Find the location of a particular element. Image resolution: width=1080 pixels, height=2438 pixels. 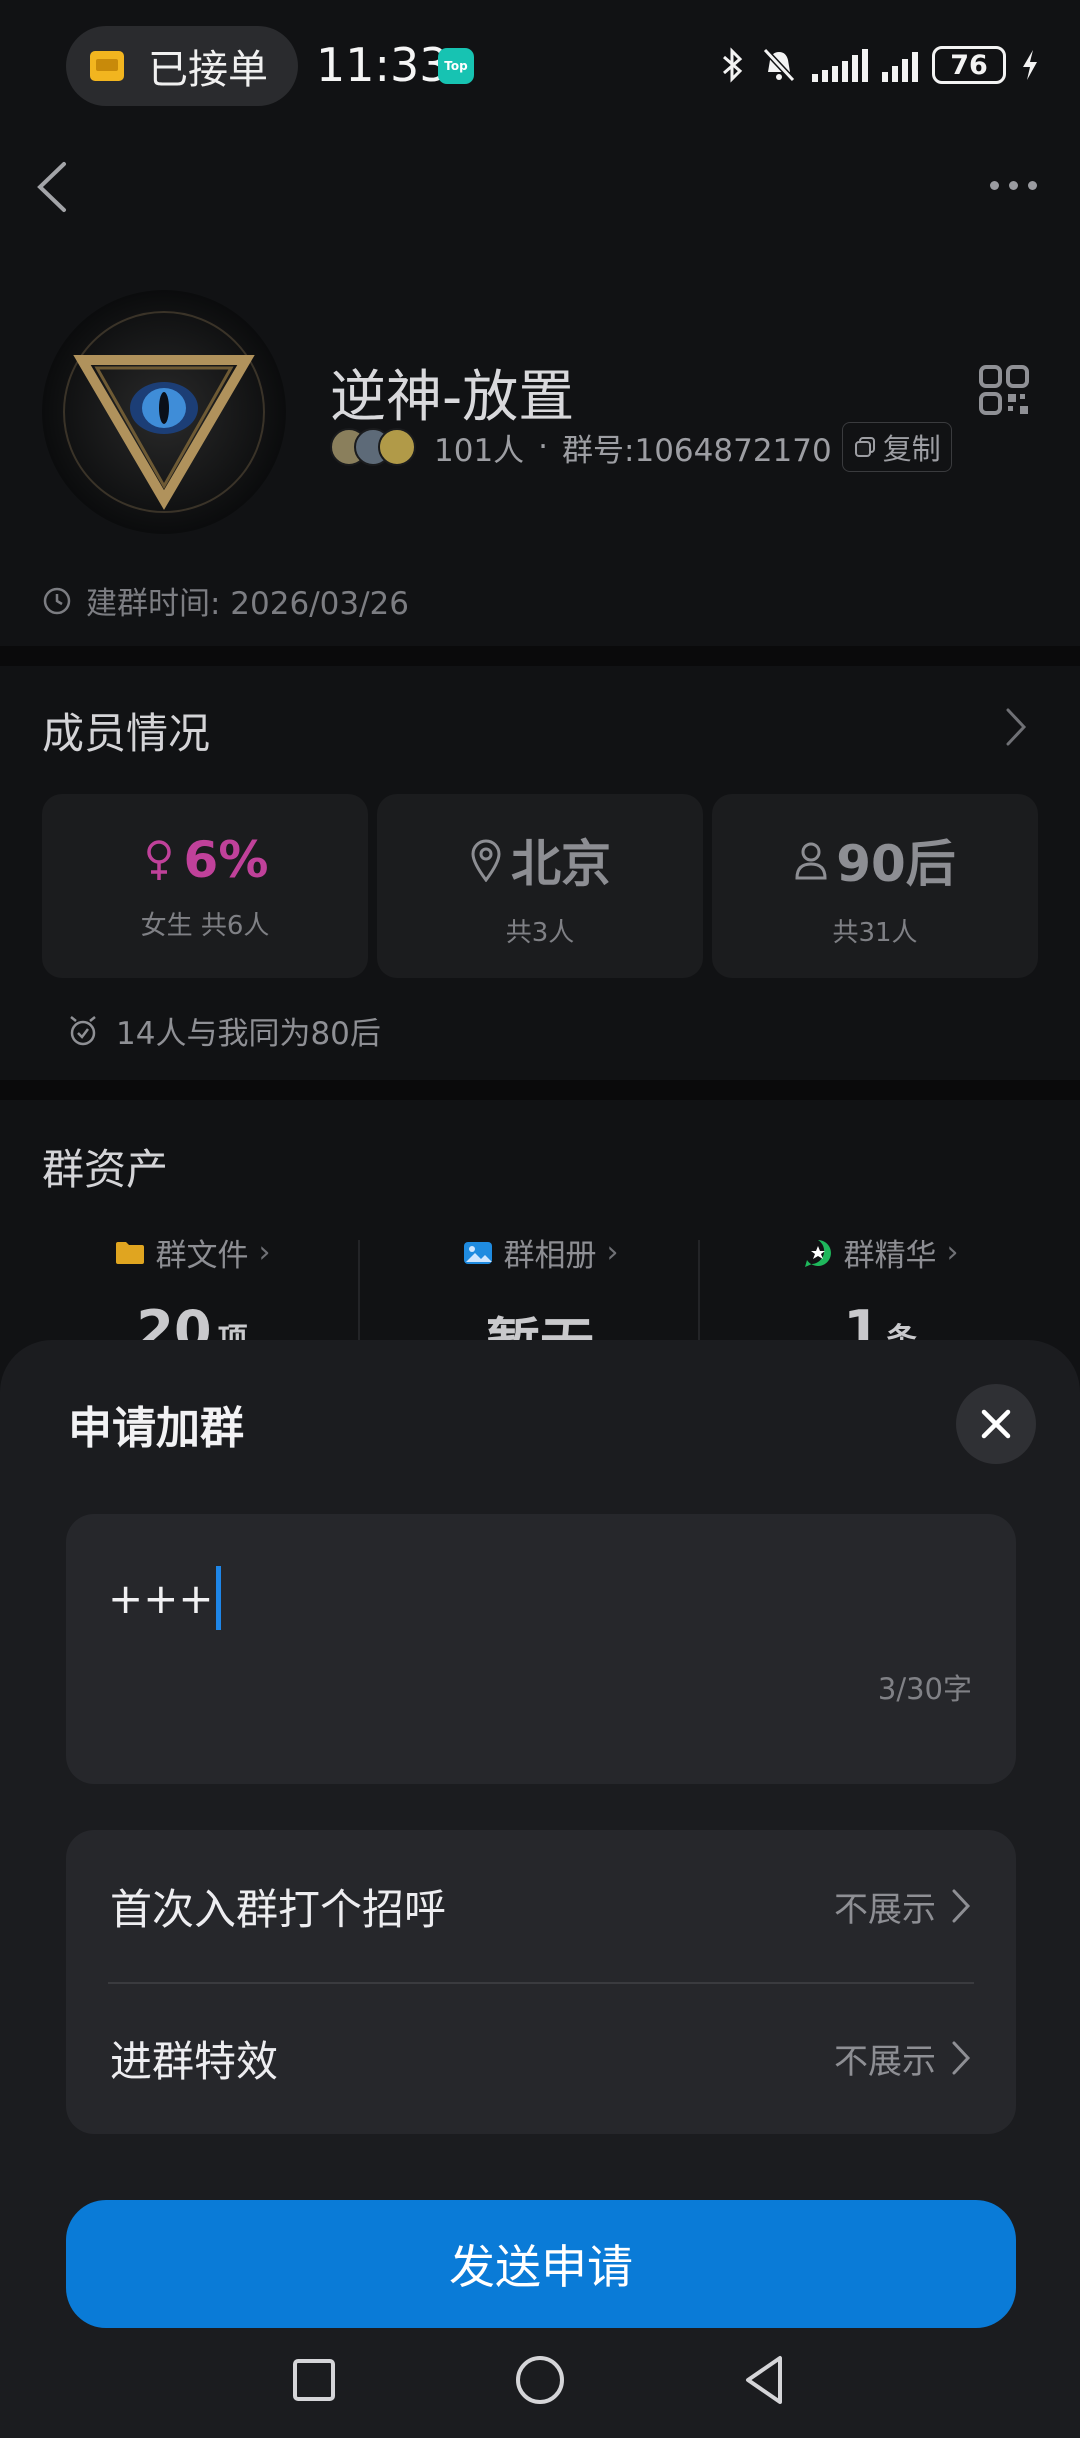

alarm-clock-icon is located at coordinates (83, 1030).